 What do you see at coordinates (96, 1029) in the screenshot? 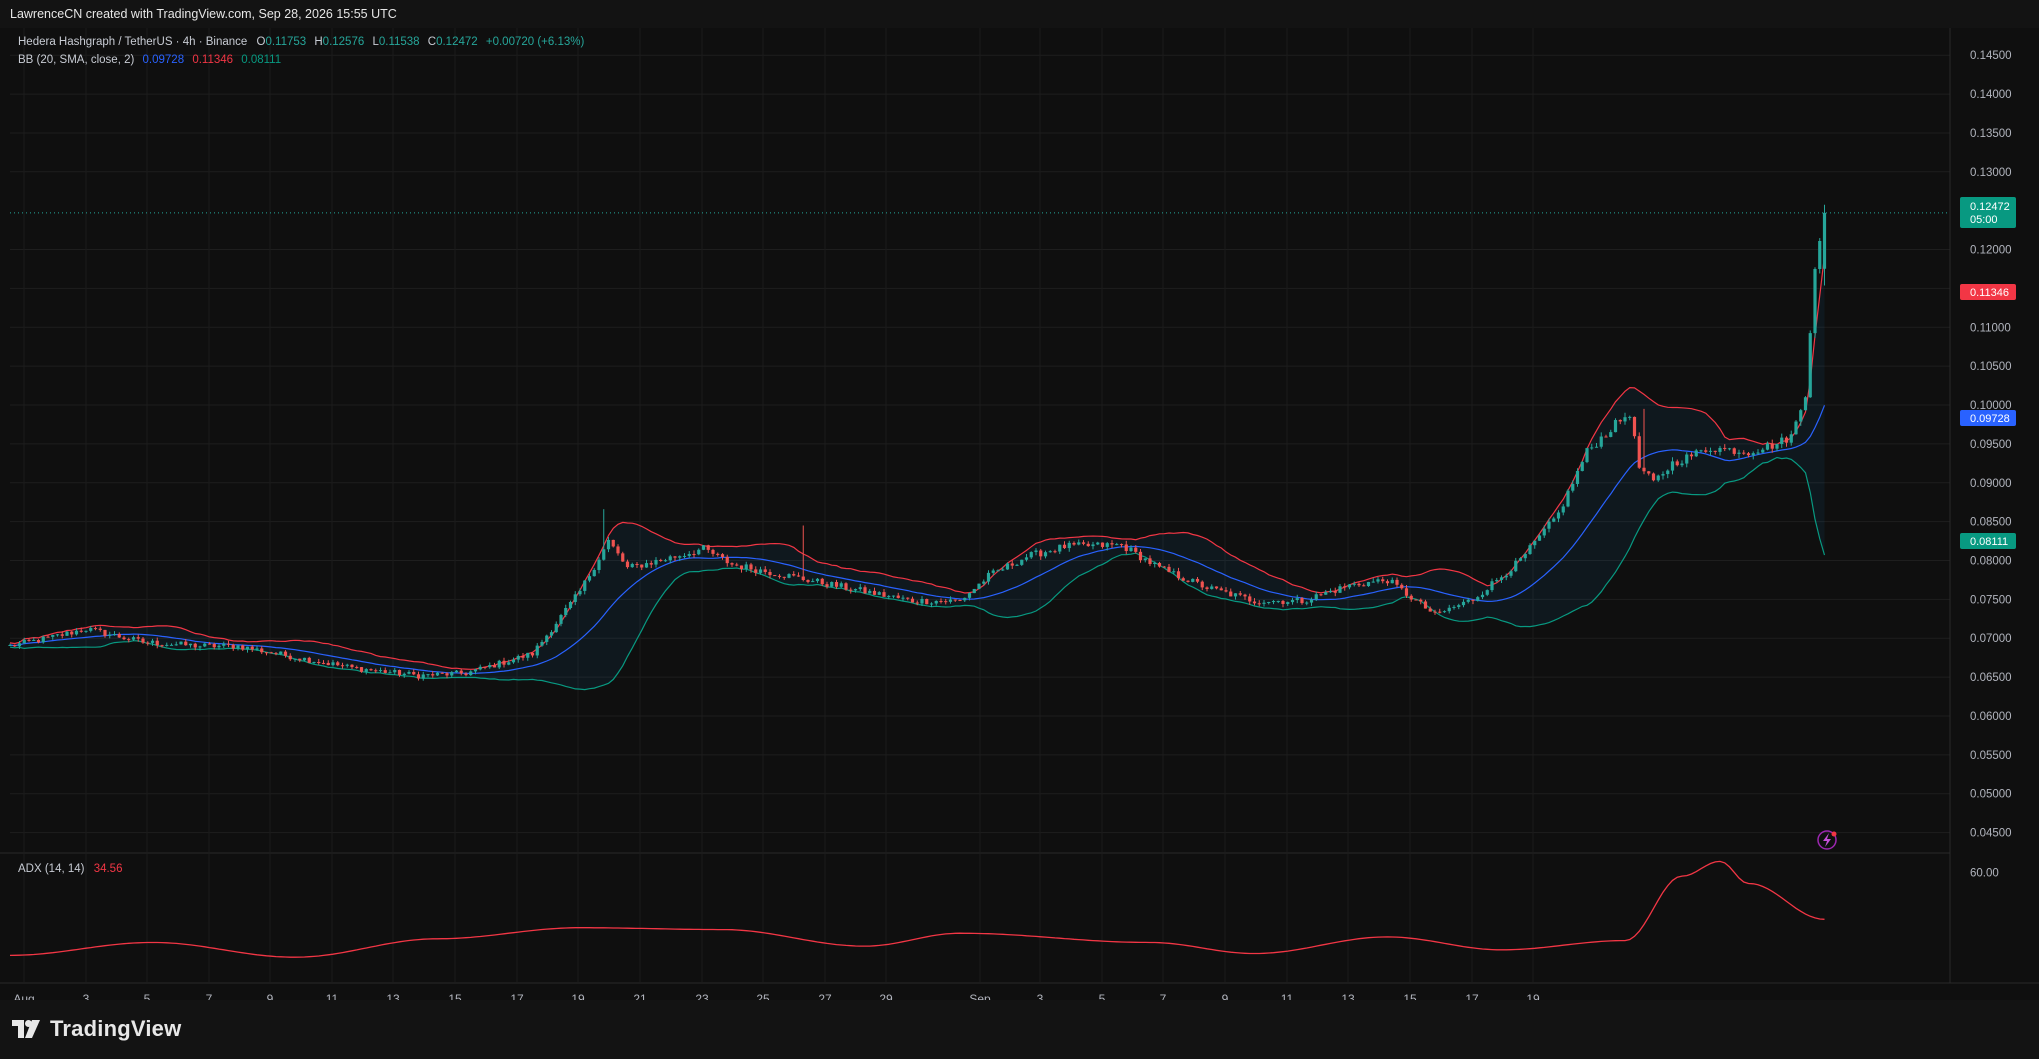
I see `brand-logo: TradingView` at bounding box center [96, 1029].